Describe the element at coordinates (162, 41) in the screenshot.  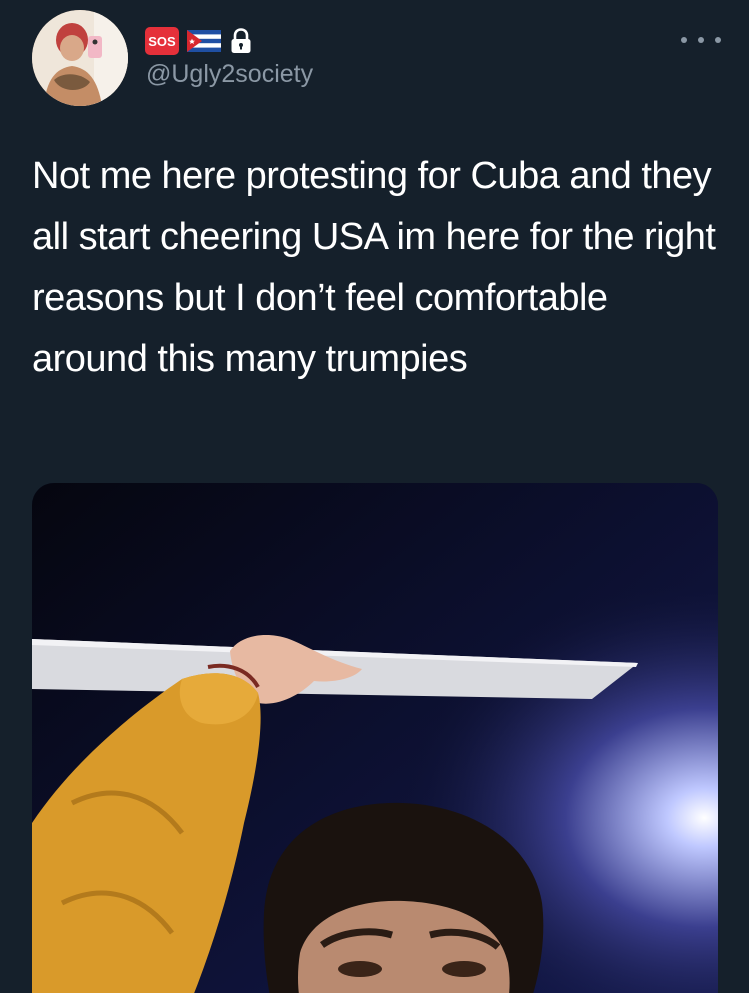
I see `sos-icon: SOS` at that location.